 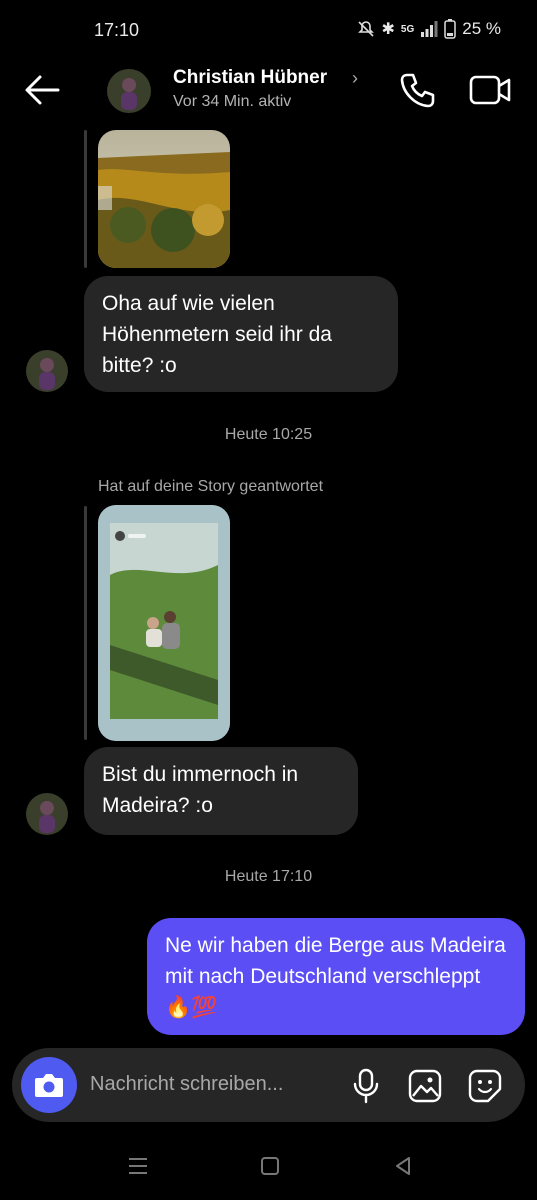 What do you see at coordinates (164, 623) in the screenshot?
I see `story-preview` at bounding box center [164, 623].